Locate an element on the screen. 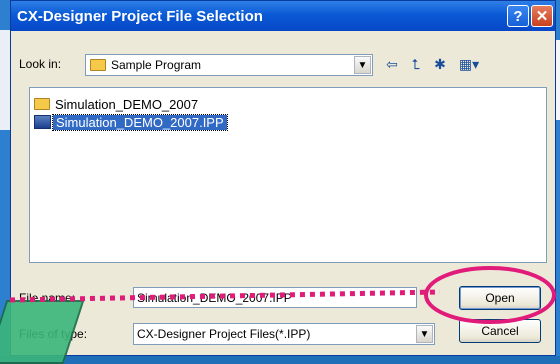  look-in-value: Sample Program is located at coordinates (156, 65).